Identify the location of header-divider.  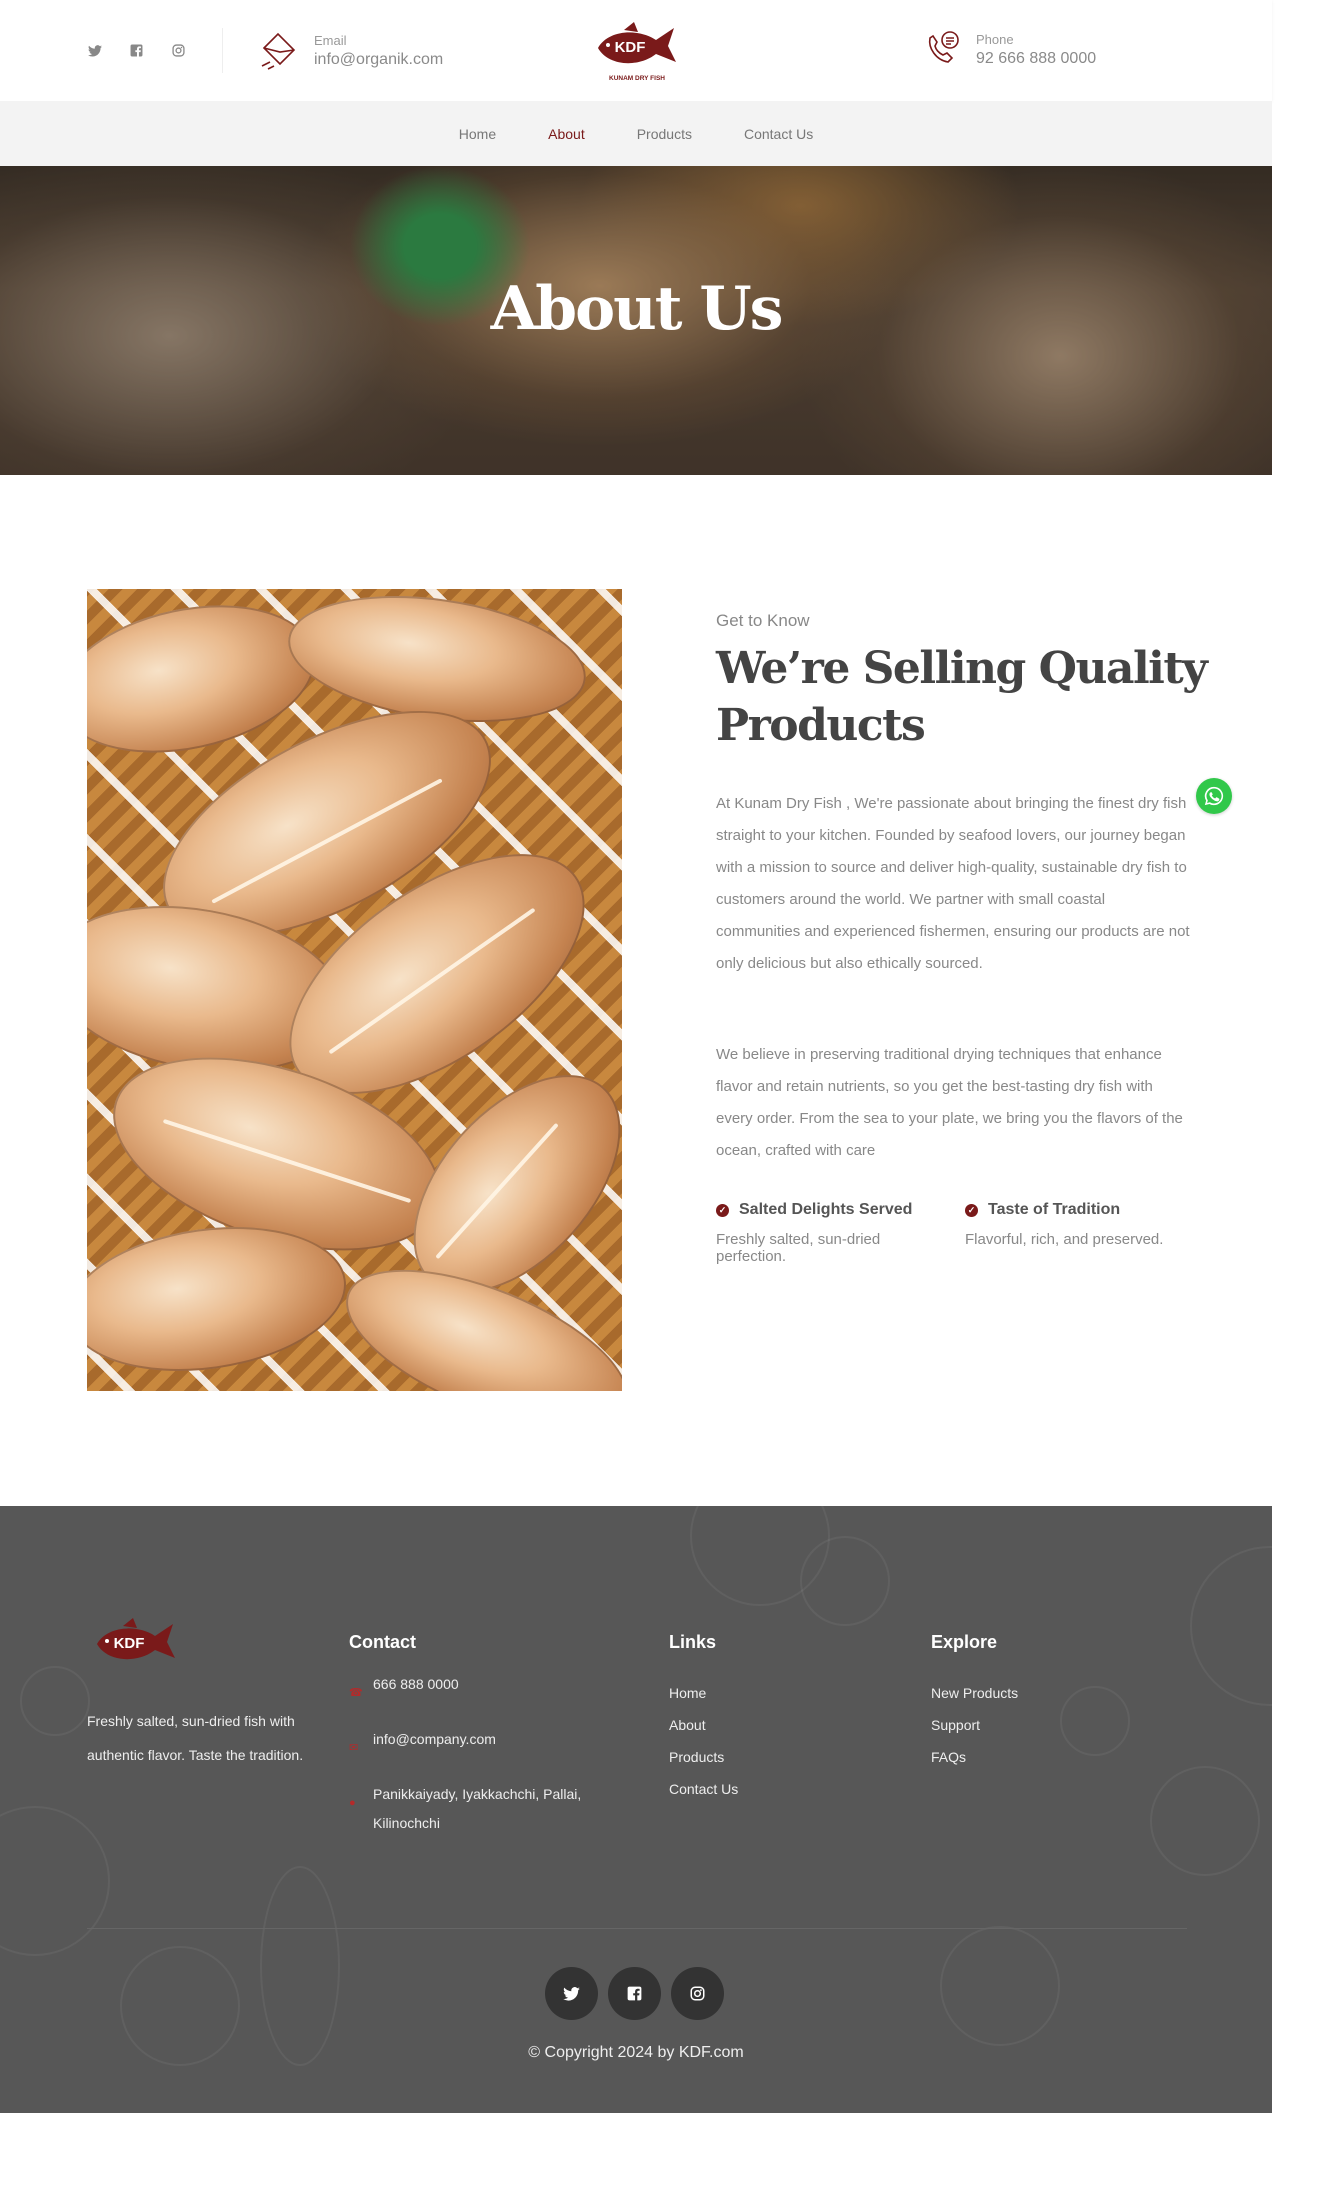
(222, 50).